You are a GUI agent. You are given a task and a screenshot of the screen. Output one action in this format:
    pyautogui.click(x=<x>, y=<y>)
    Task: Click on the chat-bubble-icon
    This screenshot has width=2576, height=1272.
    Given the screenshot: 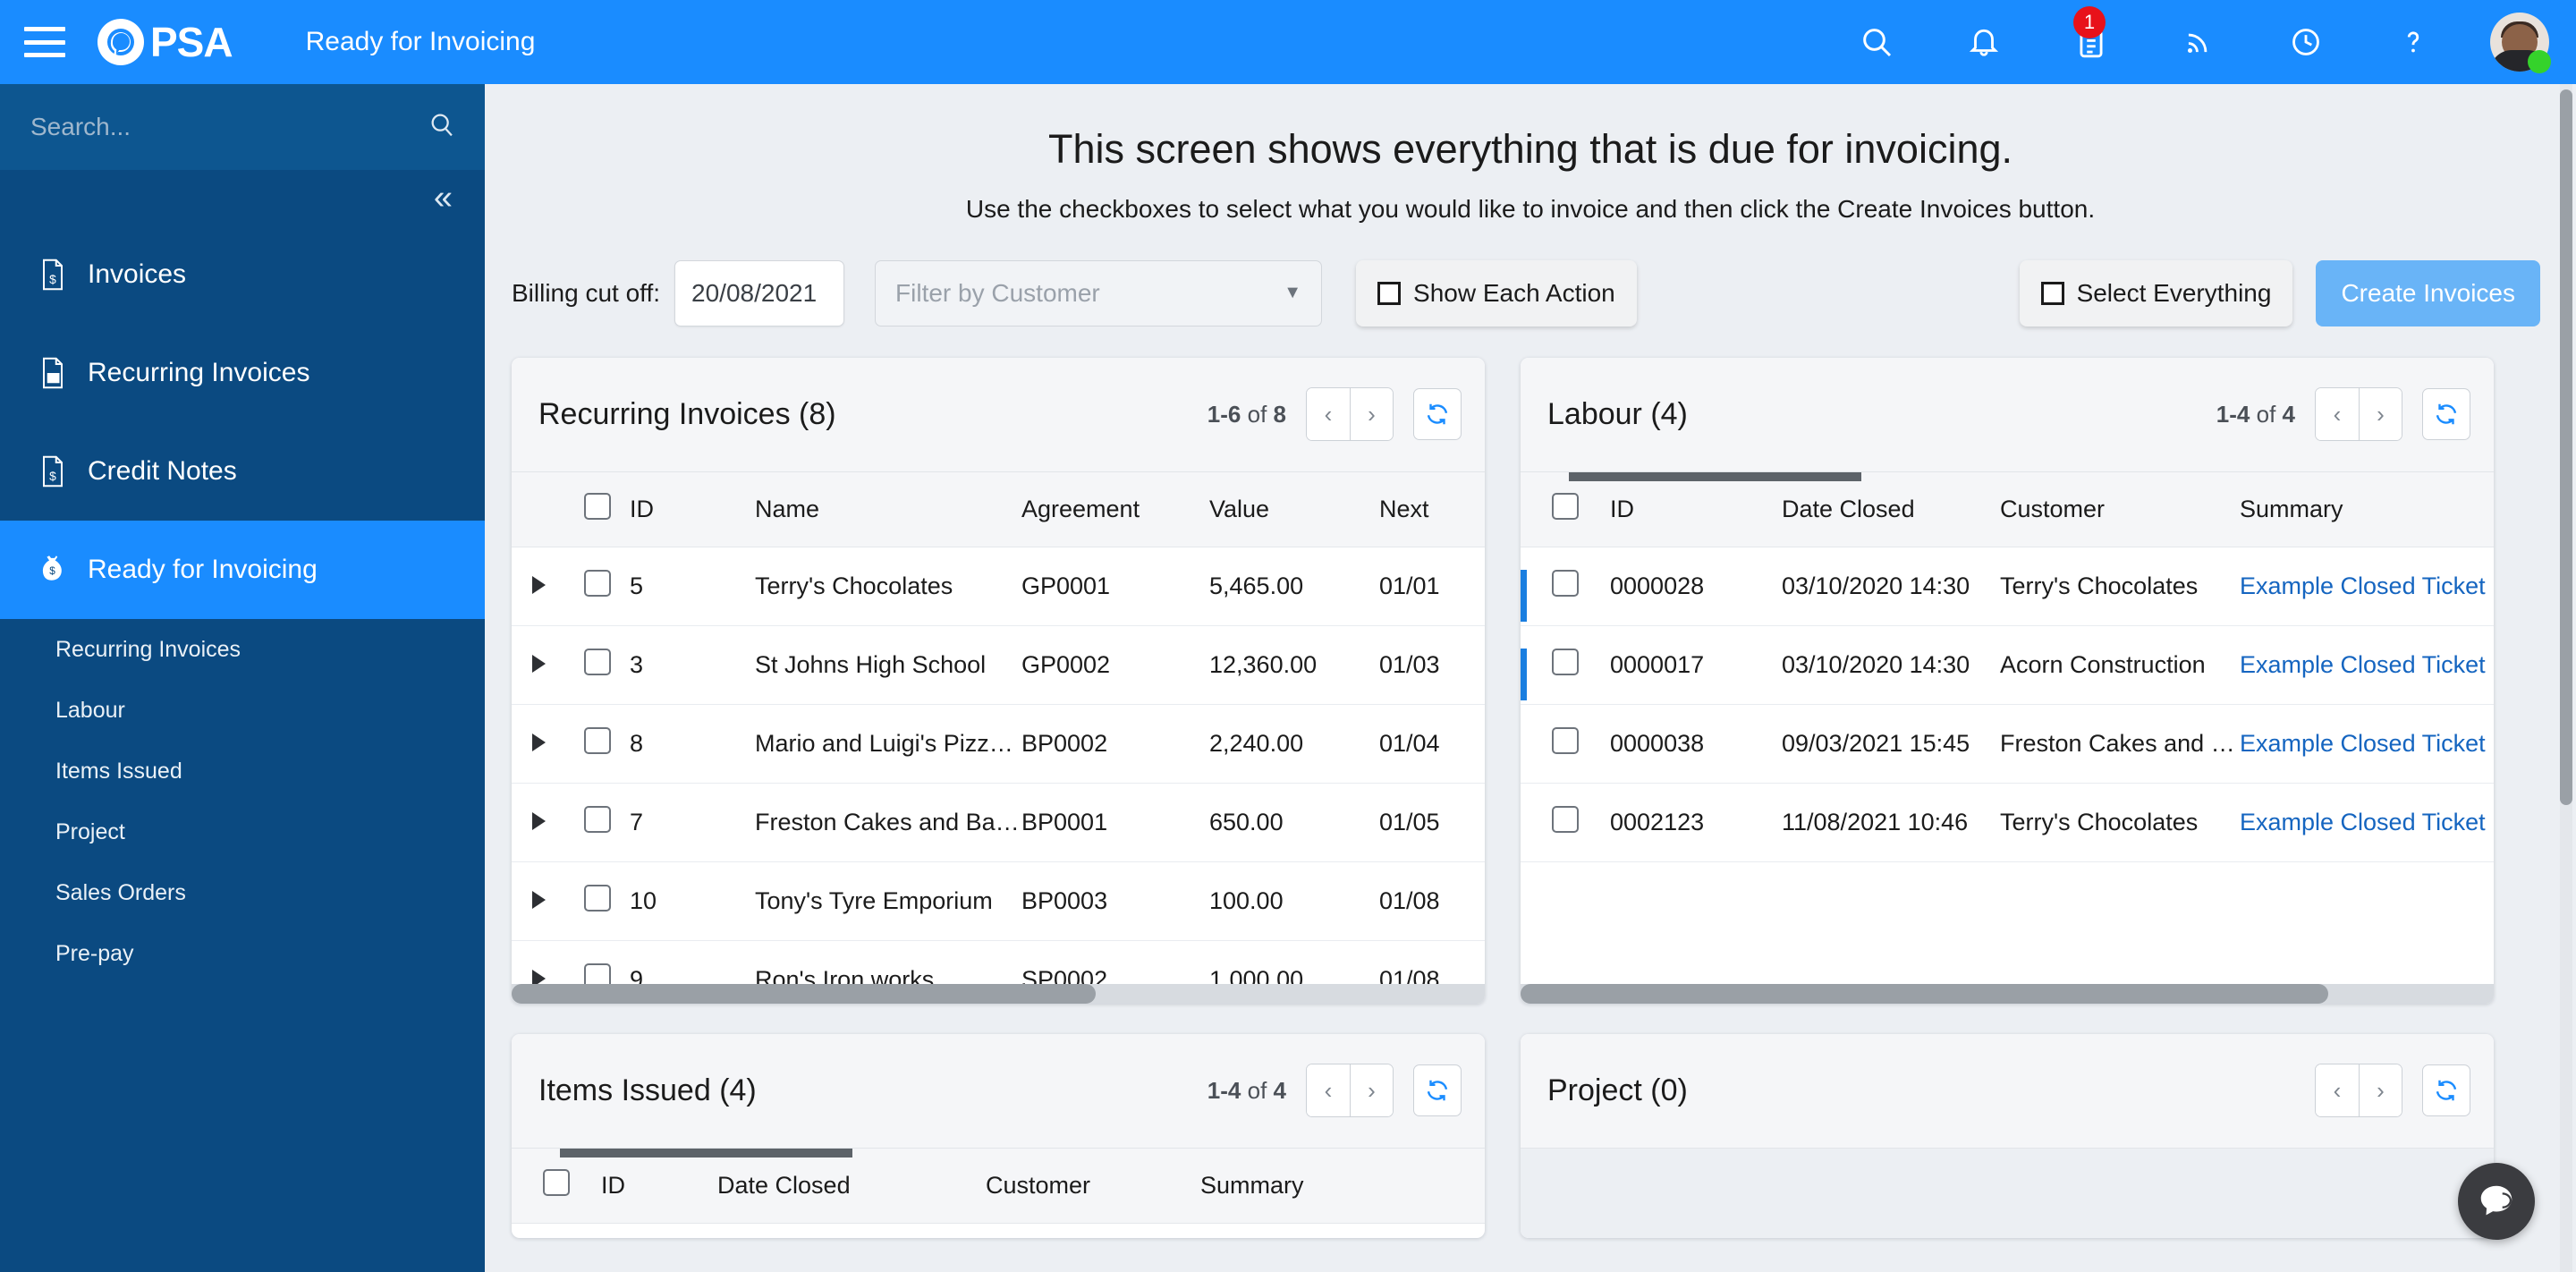 What is the action you would take?
    pyautogui.click(x=2496, y=1201)
    